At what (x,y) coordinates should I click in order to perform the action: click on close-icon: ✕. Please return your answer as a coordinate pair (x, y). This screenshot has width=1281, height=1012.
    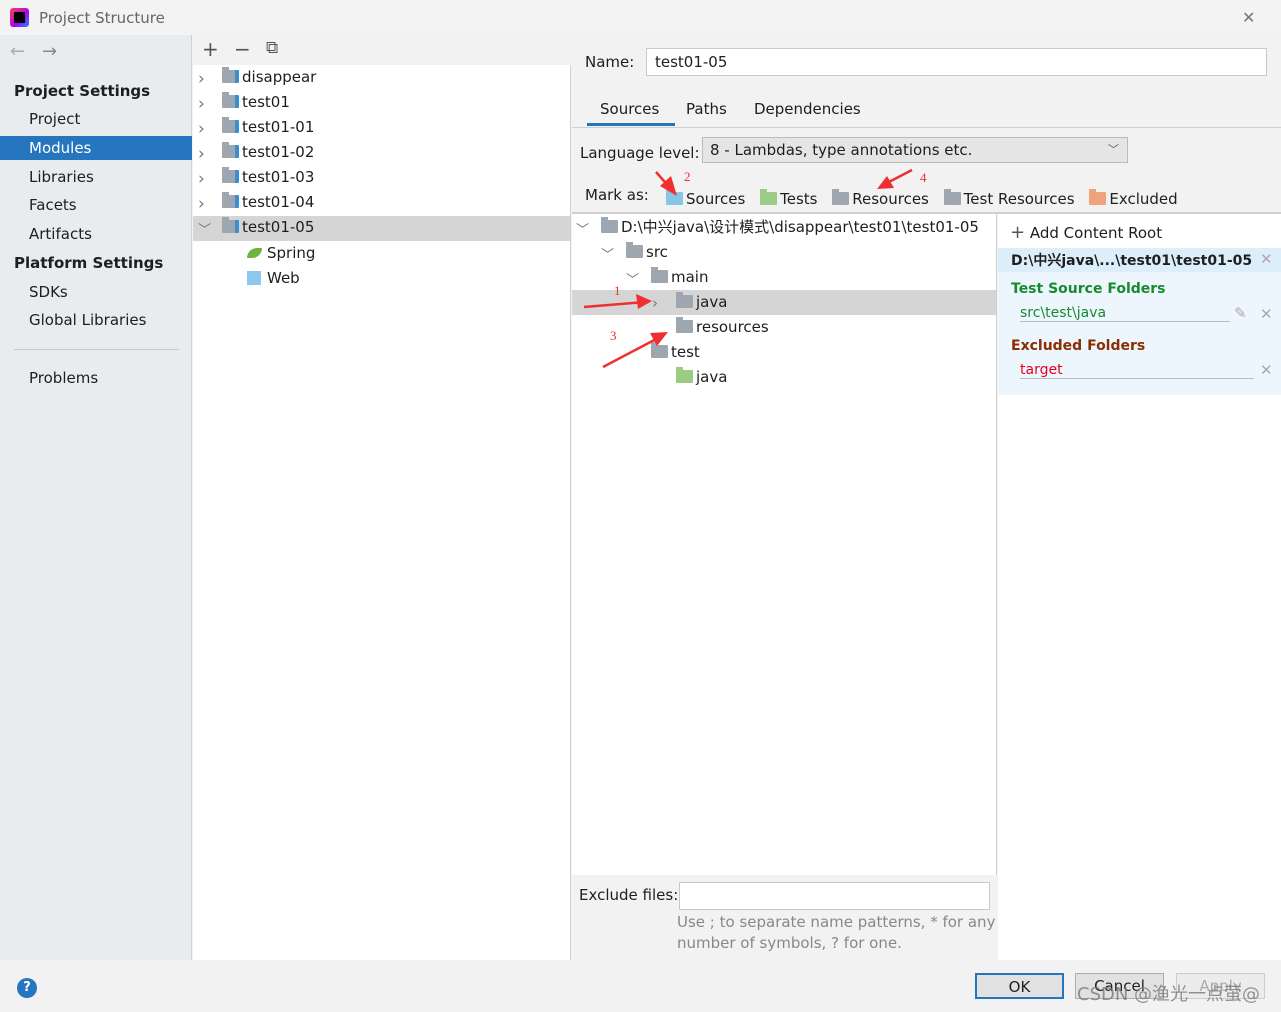
    Looking at the image, I should click on (1248, 17).